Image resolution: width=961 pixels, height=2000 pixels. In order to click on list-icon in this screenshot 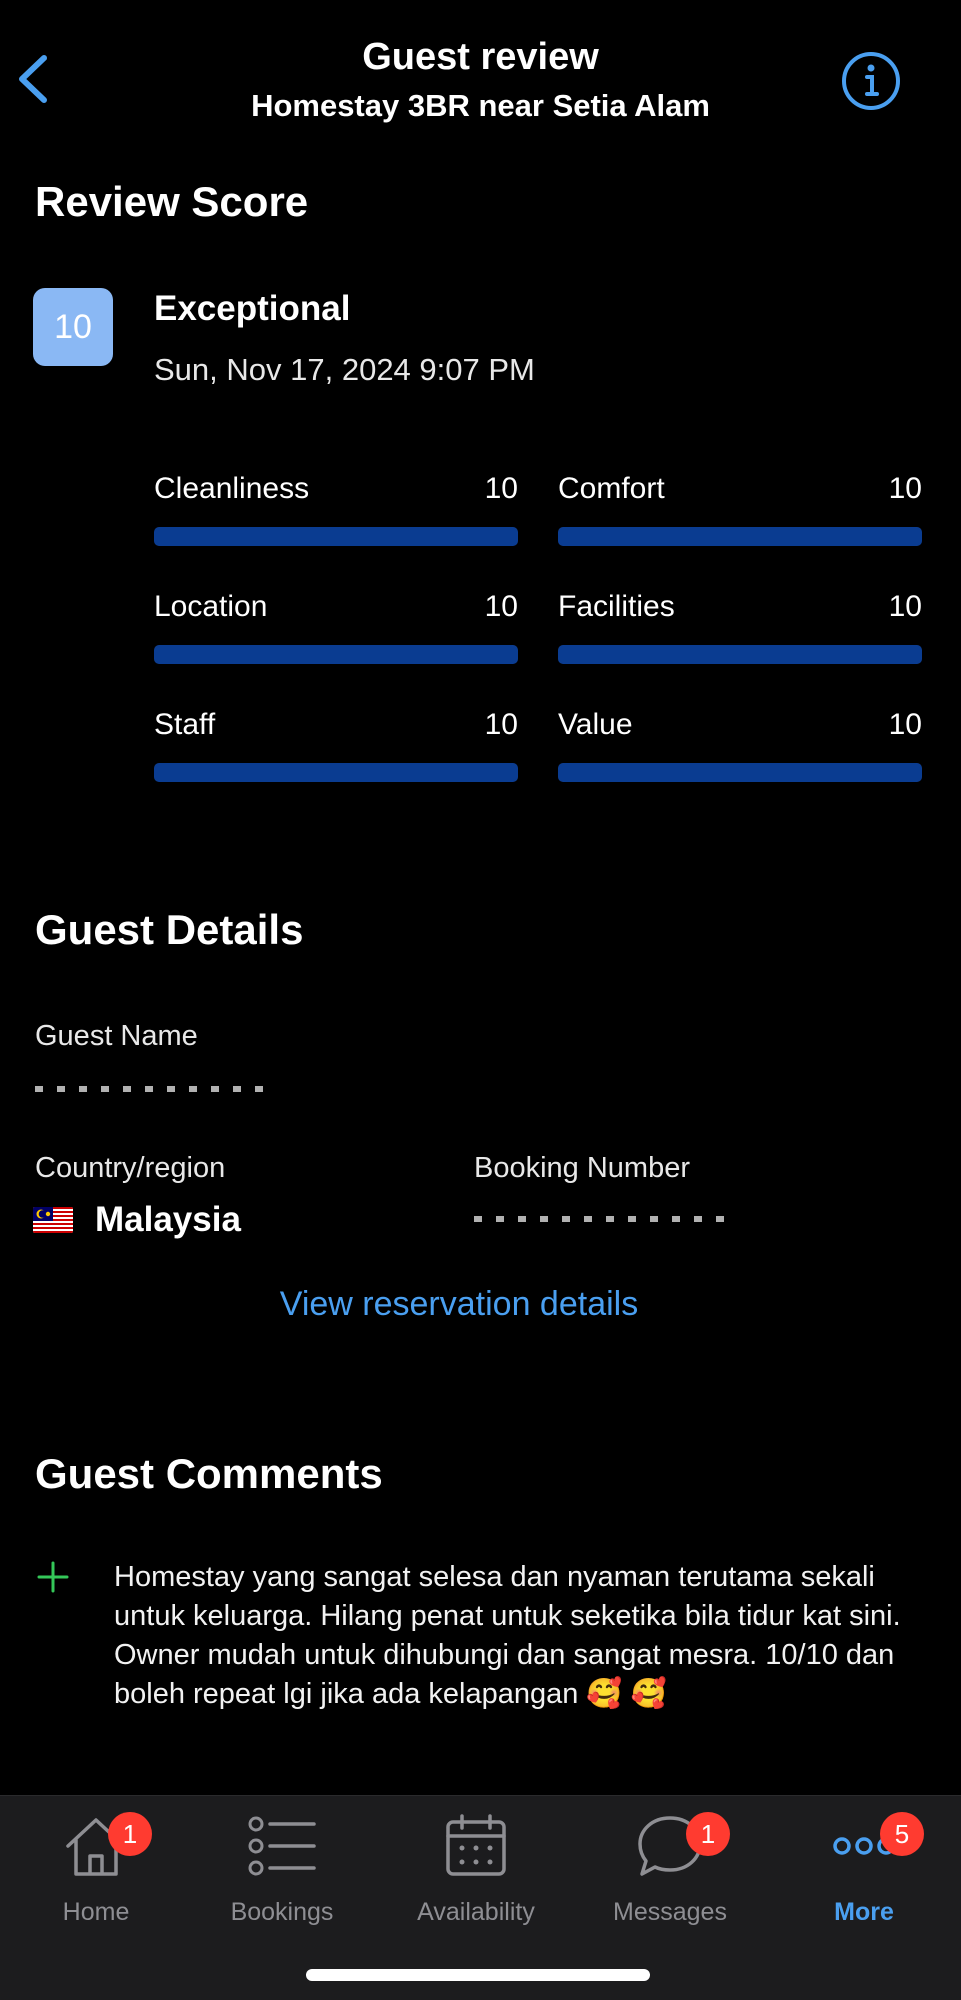, I will do `click(282, 1846)`.